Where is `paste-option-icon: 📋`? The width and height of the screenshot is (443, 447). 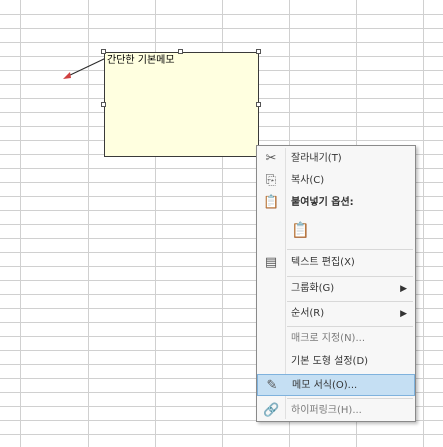
paste-option-icon: 📋 is located at coordinates (300, 230).